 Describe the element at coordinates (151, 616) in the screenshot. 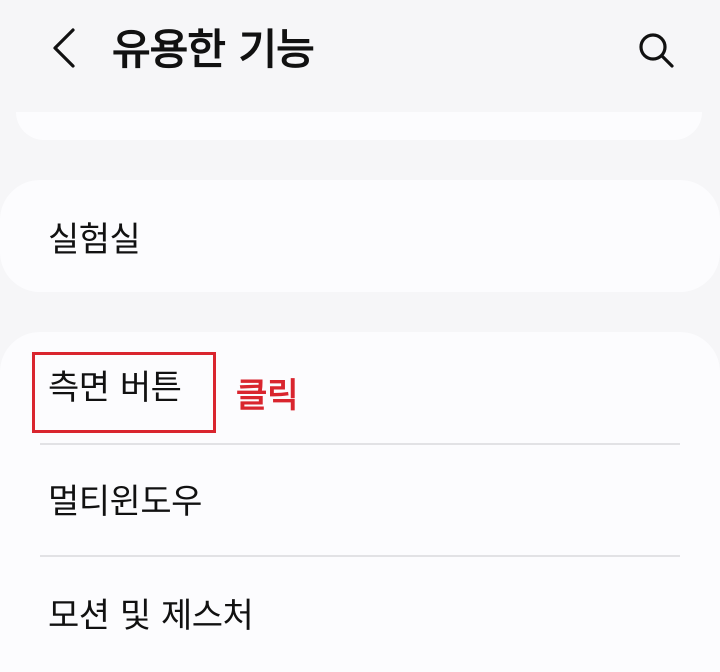

I see `settings-item-motions-gestures: 모션 및 제스처` at that location.